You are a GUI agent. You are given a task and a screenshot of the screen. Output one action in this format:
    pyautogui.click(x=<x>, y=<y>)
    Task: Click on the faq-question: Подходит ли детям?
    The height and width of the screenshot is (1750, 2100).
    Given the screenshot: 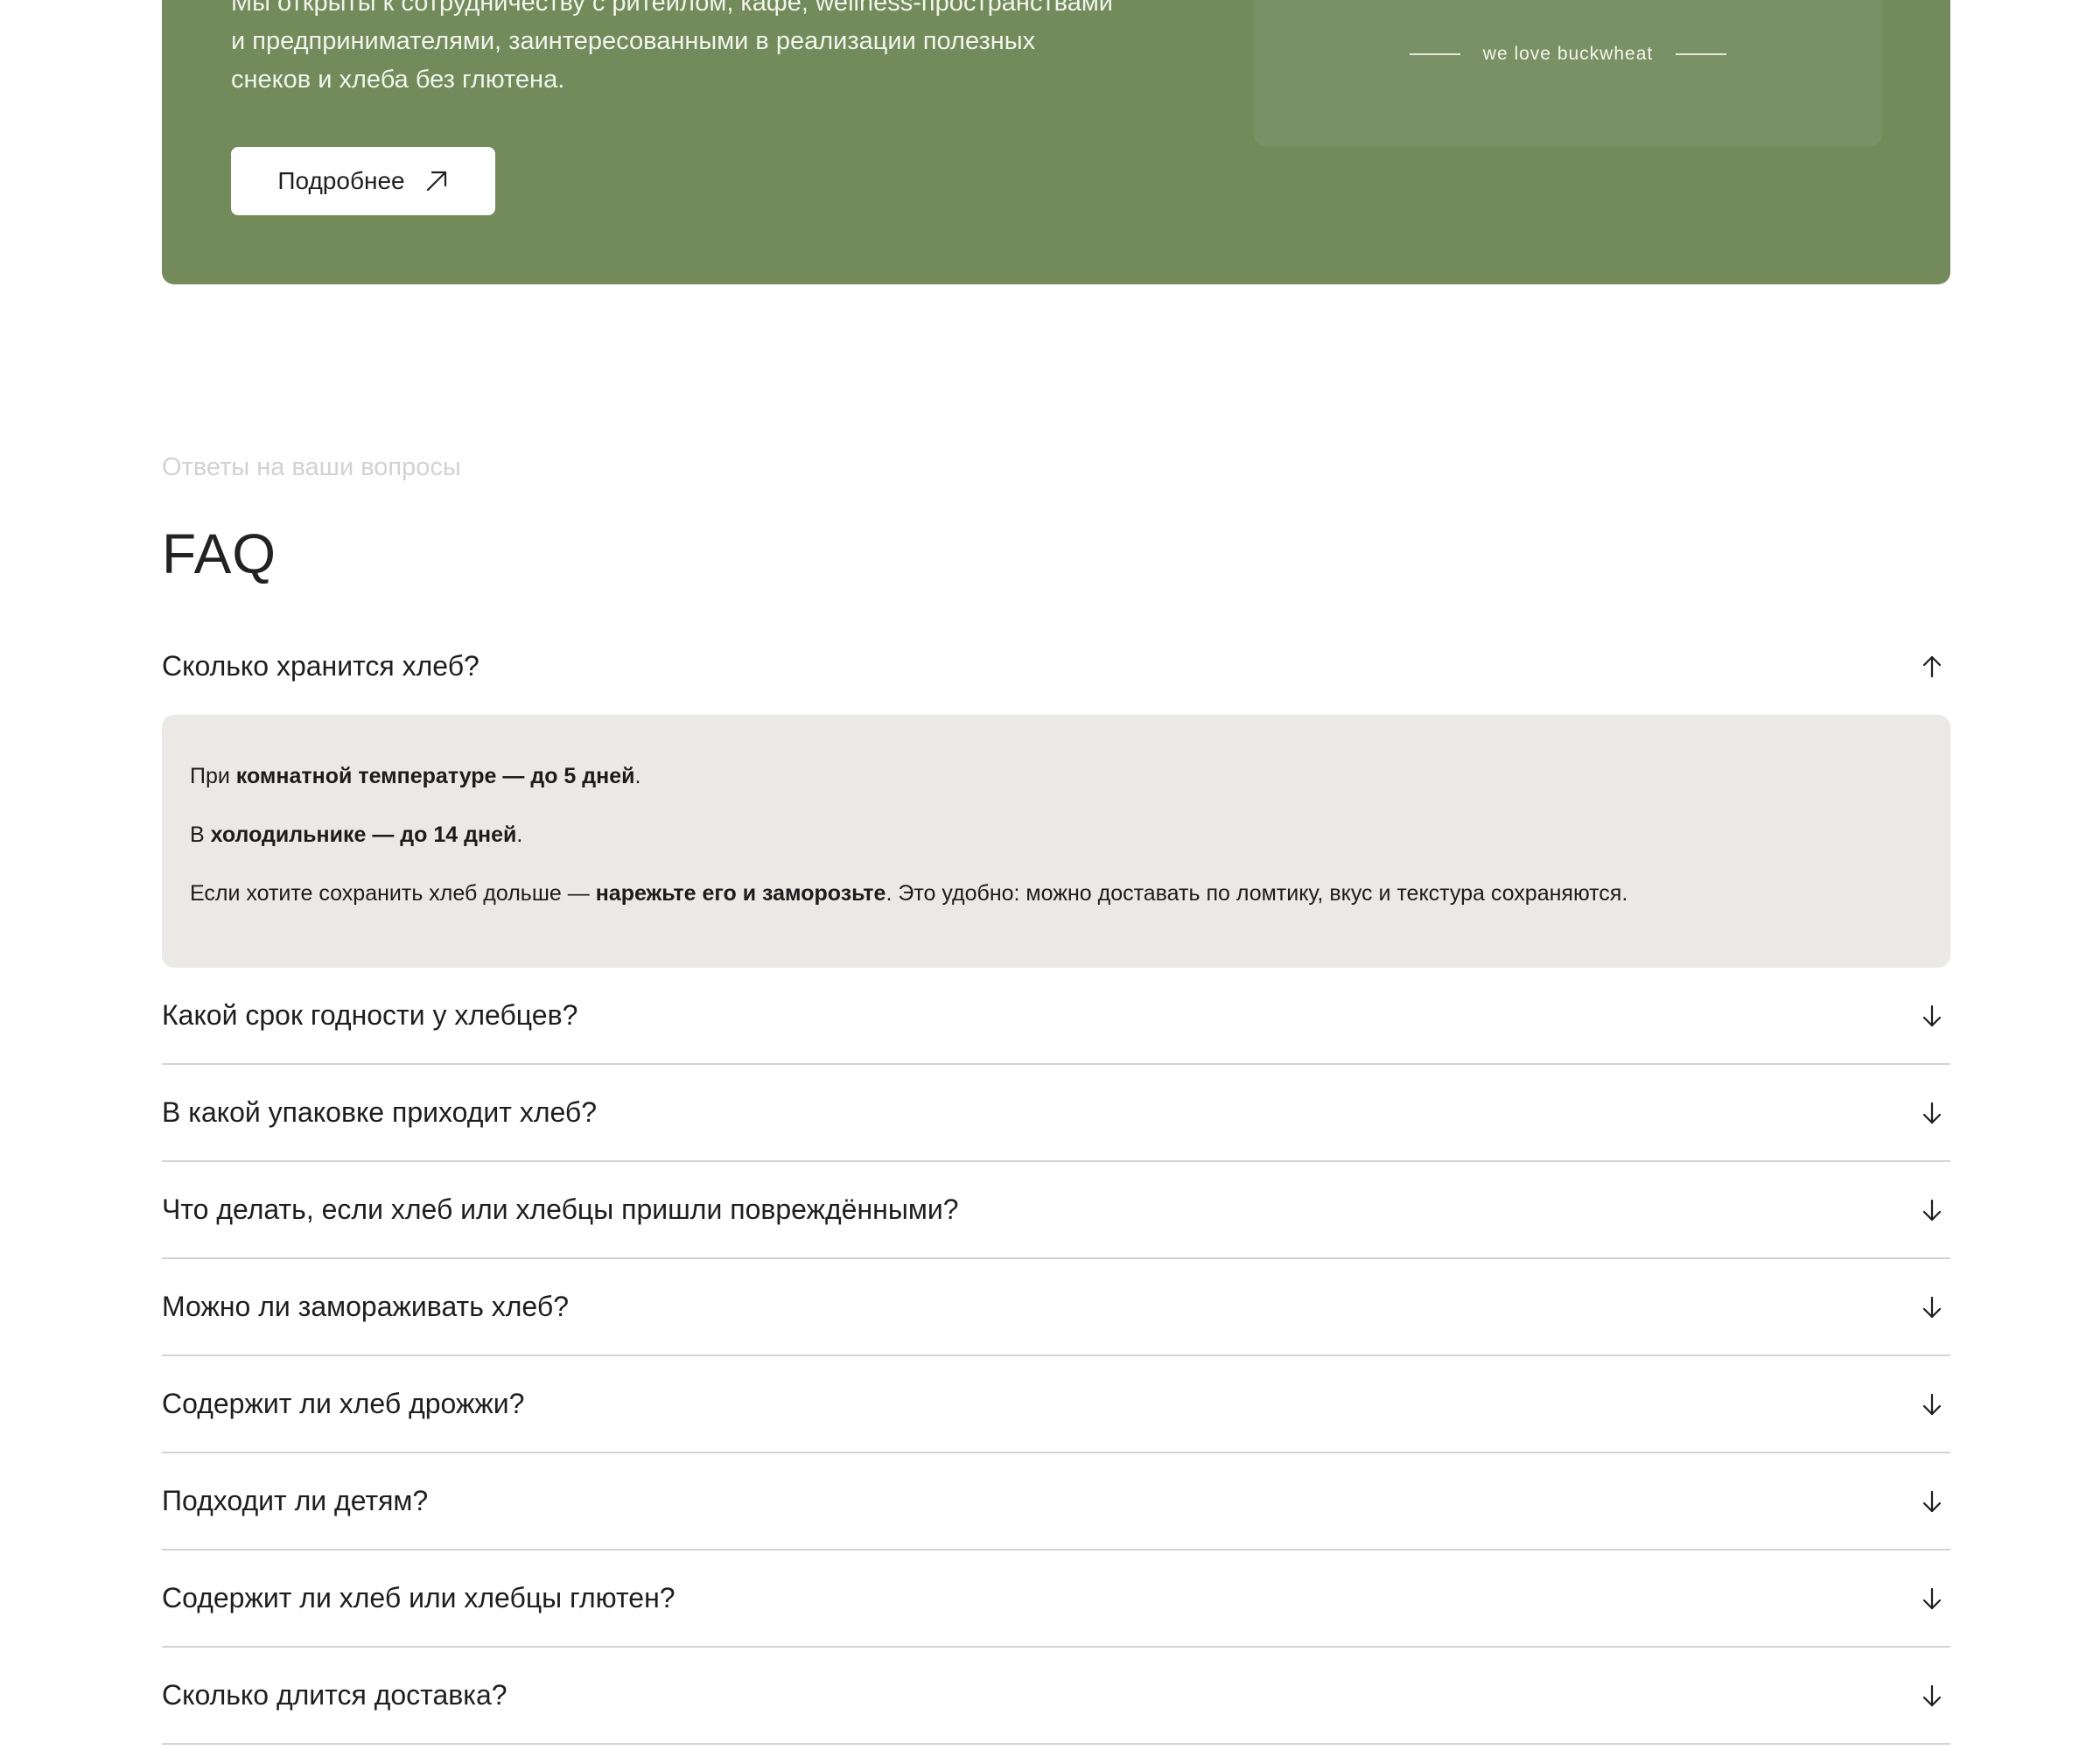 What is the action you would take?
    pyautogui.click(x=1056, y=1501)
    